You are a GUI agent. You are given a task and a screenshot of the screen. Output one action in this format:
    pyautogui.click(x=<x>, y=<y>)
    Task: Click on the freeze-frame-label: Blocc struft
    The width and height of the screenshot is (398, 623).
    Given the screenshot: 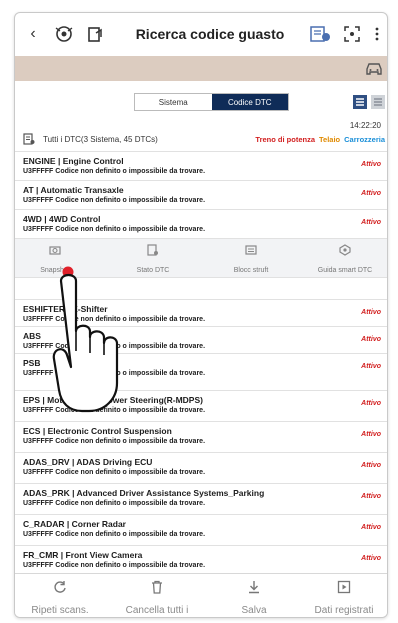 What is the action you would take?
    pyautogui.click(x=251, y=270)
    